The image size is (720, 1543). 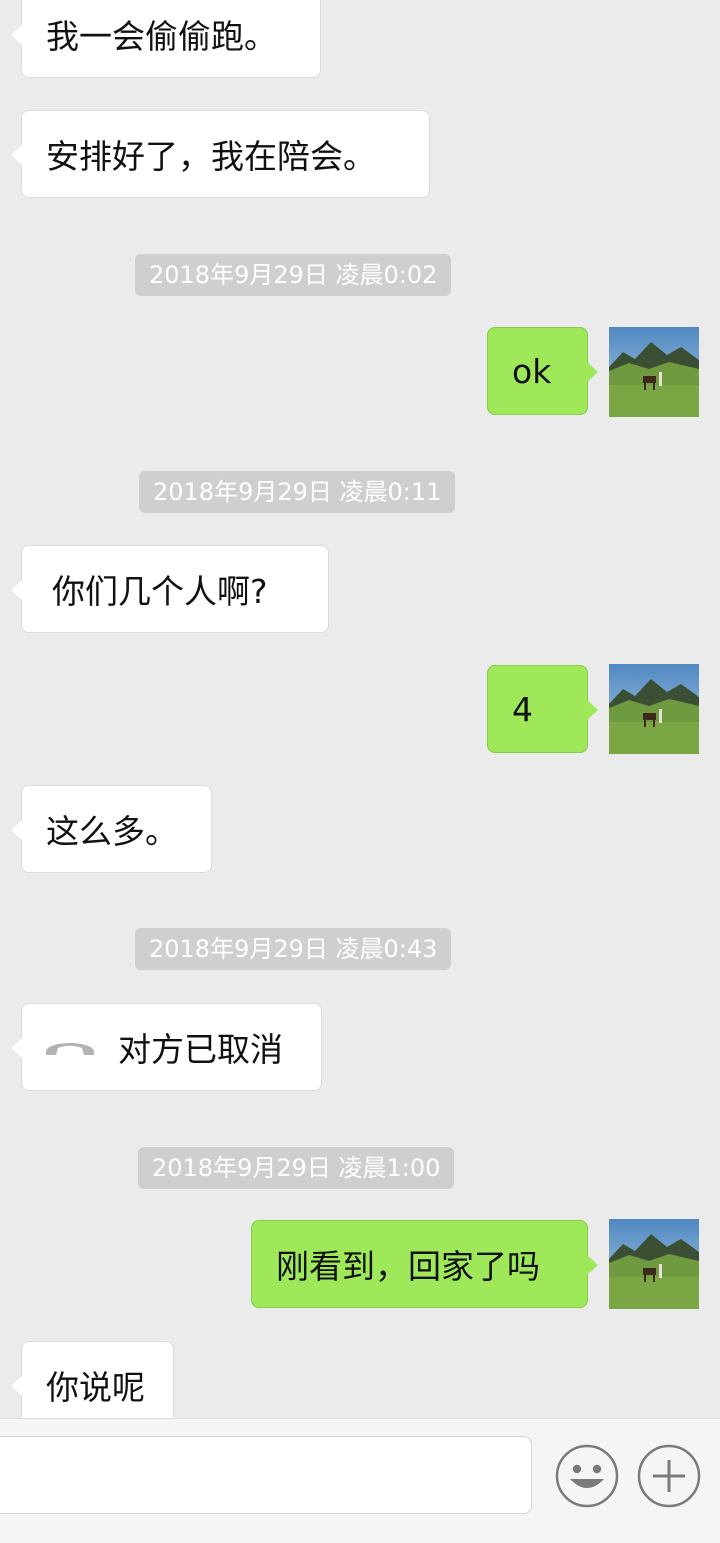 I want to click on message-bubble: 我一会偷偷跑。, so click(x=166, y=39).